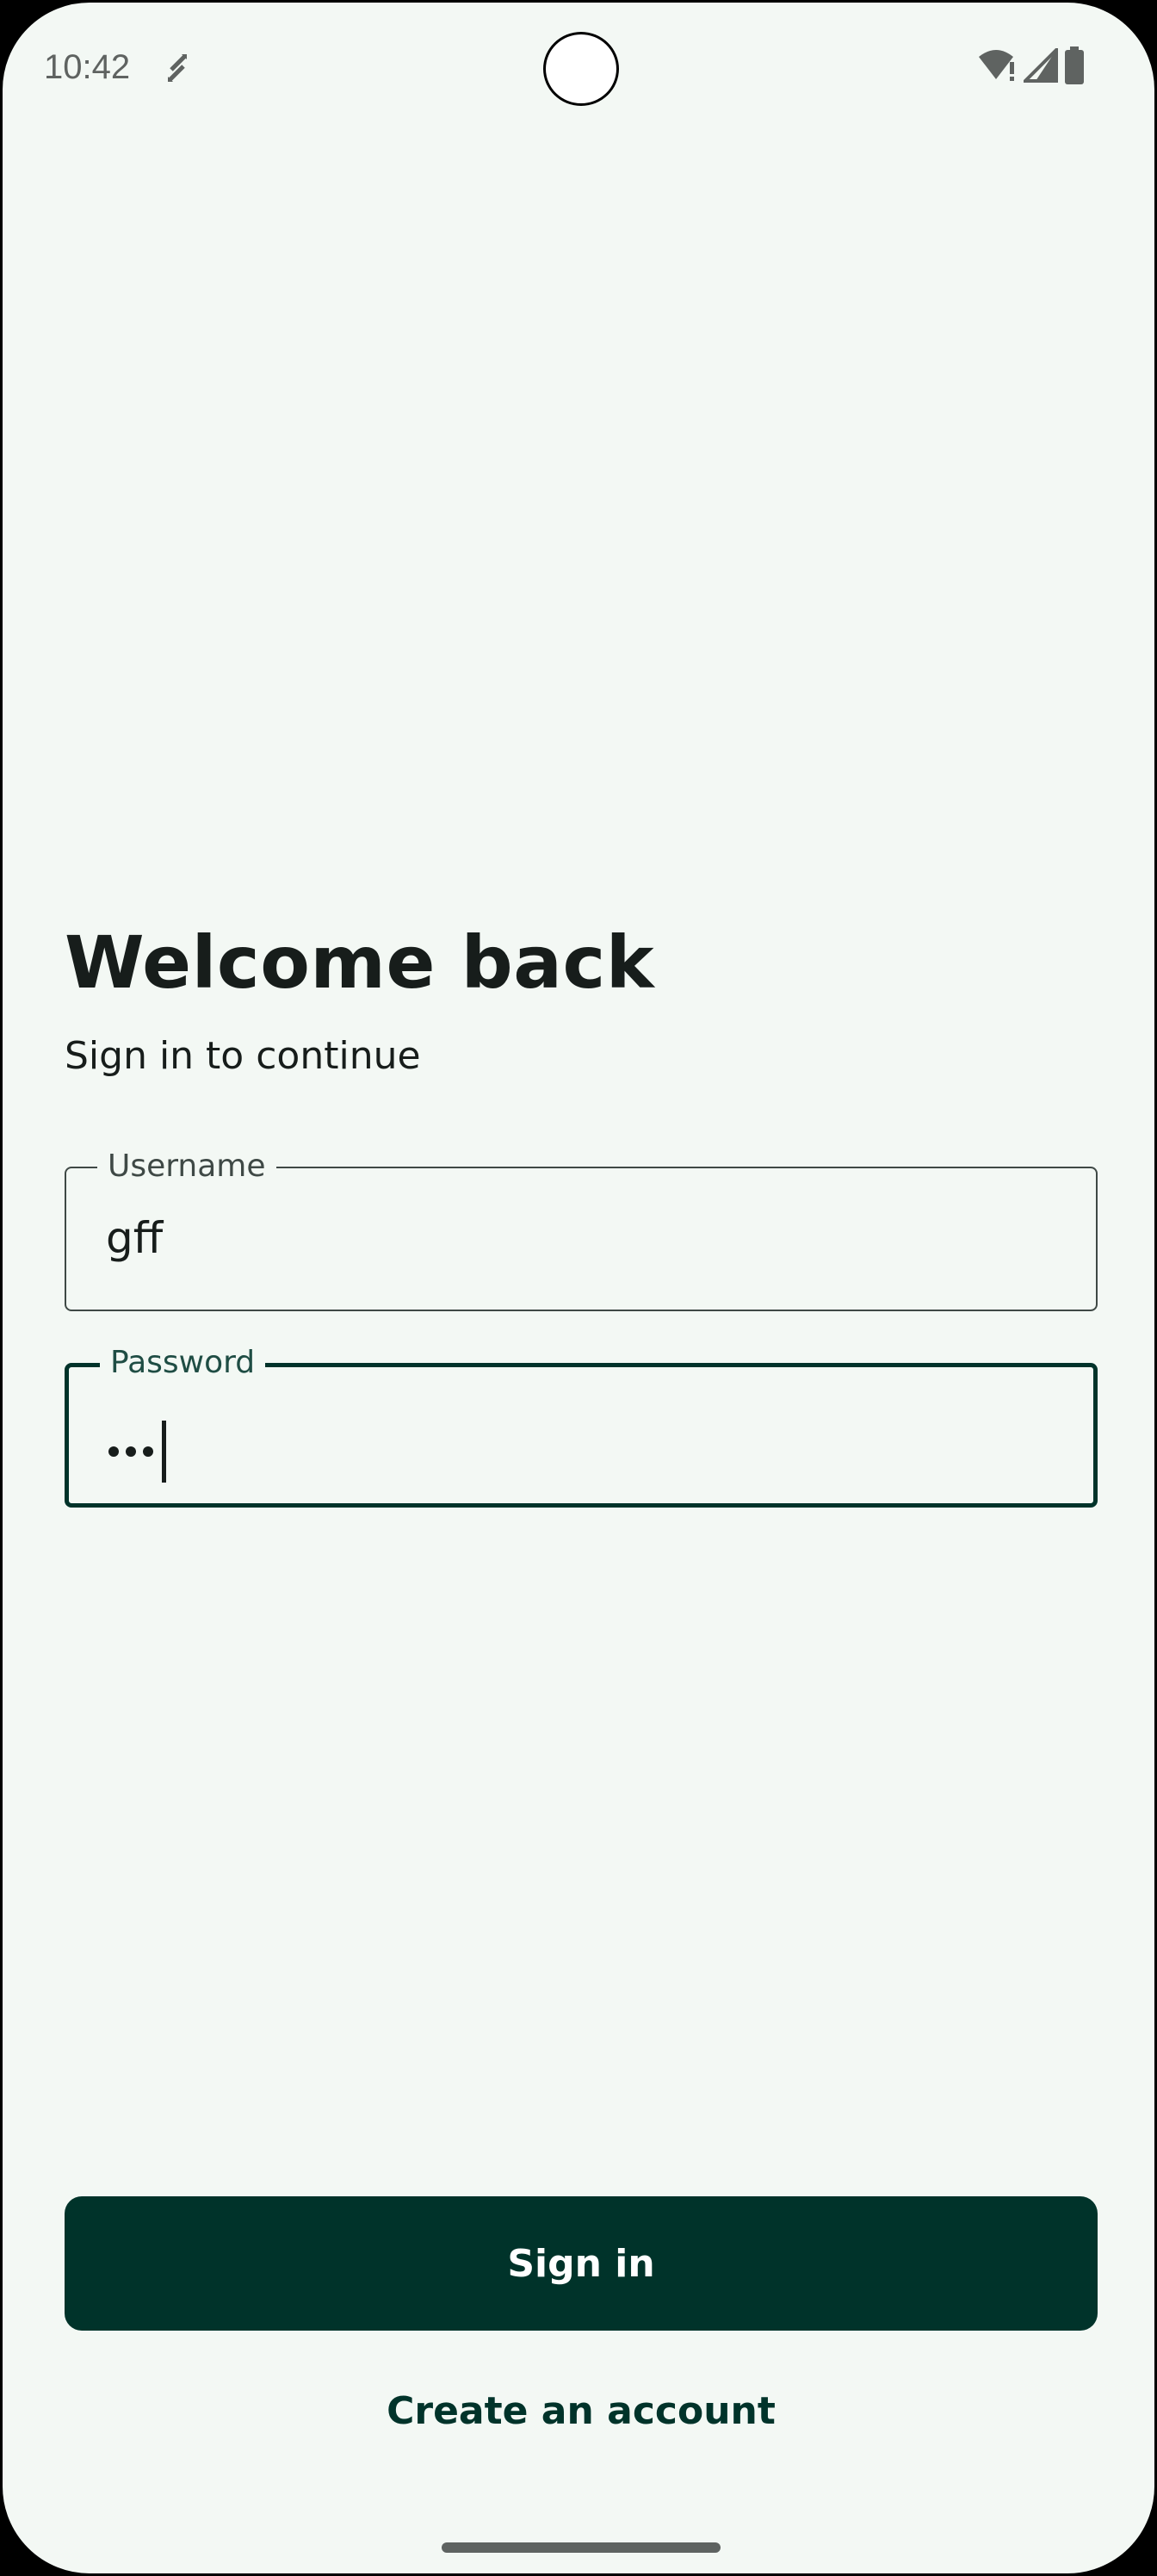 The width and height of the screenshot is (1157, 2576). Describe the element at coordinates (581, 2547) in the screenshot. I see `home-indicator` at that location.